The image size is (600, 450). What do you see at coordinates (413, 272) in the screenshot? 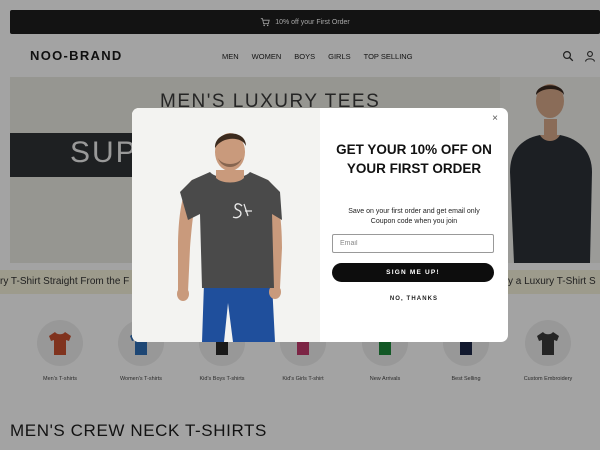
I see `sign-up-button: SIGN ME UP!` at bounding box center [413, 272].